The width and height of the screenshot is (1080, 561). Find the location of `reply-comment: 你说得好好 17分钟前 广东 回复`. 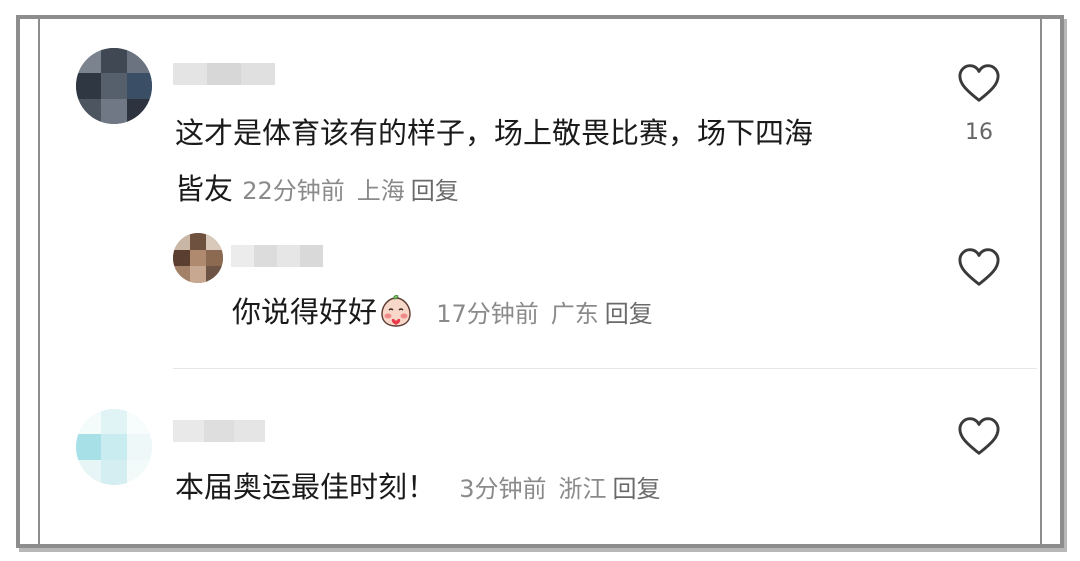

reply-comment: 你说得好好 17分钟前 广东 回复 is located at coordinates (572, 313).